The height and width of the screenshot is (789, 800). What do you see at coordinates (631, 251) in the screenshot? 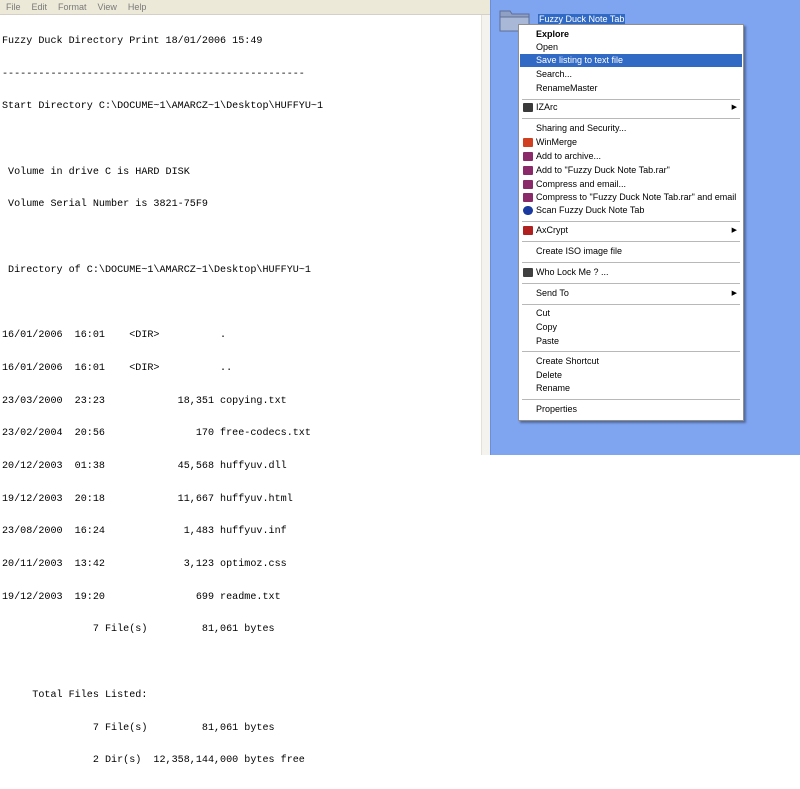
I see `menu-item-create-iso: Create ISO image file` at bounding box center [631, 251].